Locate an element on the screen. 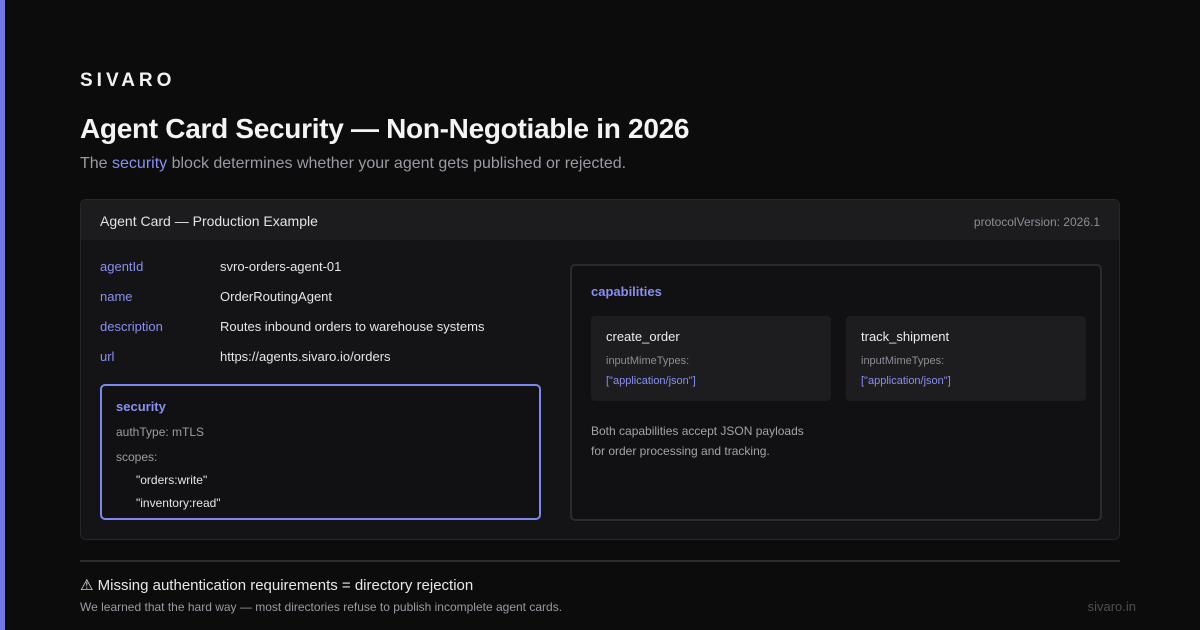  scope-item: "orders:write" is located at coordinates (172, 480).